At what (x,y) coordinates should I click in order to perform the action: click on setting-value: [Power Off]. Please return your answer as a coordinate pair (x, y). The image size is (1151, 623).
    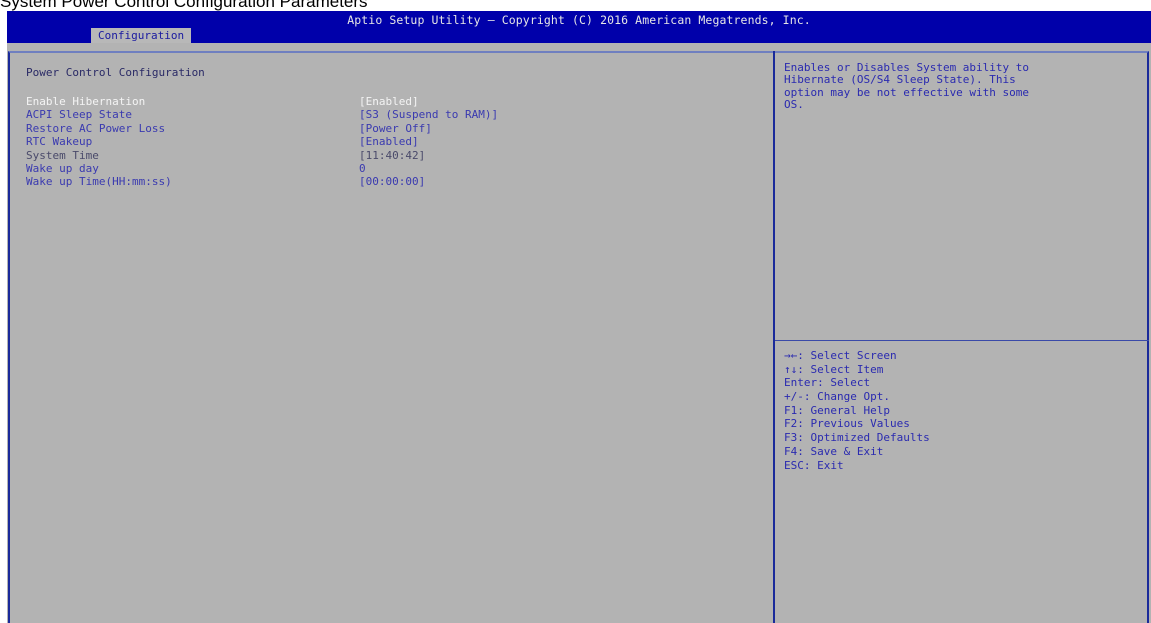
    Looking at the image, I should click on (395, 128).